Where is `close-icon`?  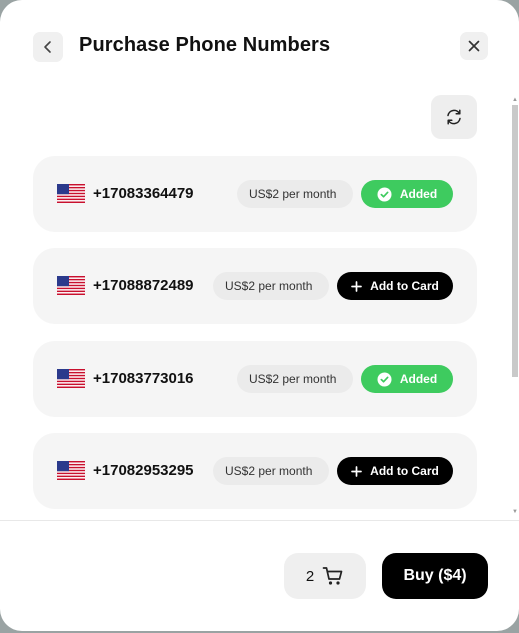
close-icon is located at coordinates (474, 46).